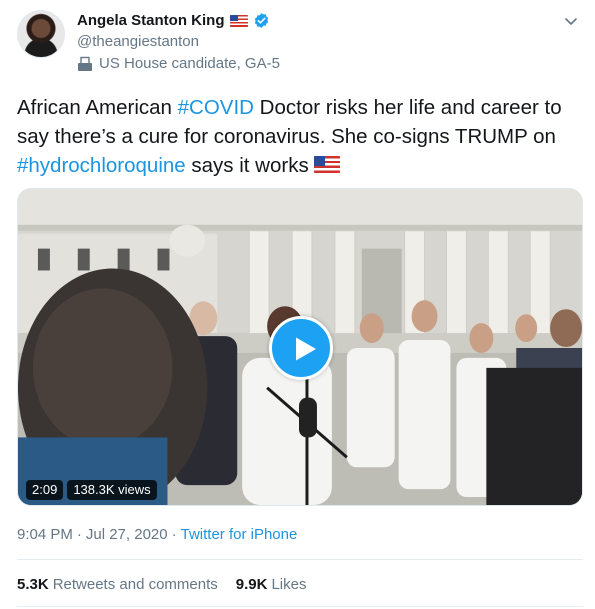 The height and width of the screenshot is (609, 595). What do you see at coordinates (289, 584) in the screenshot?
I see `likes-label: Likes` at bounding box center [289, 584].